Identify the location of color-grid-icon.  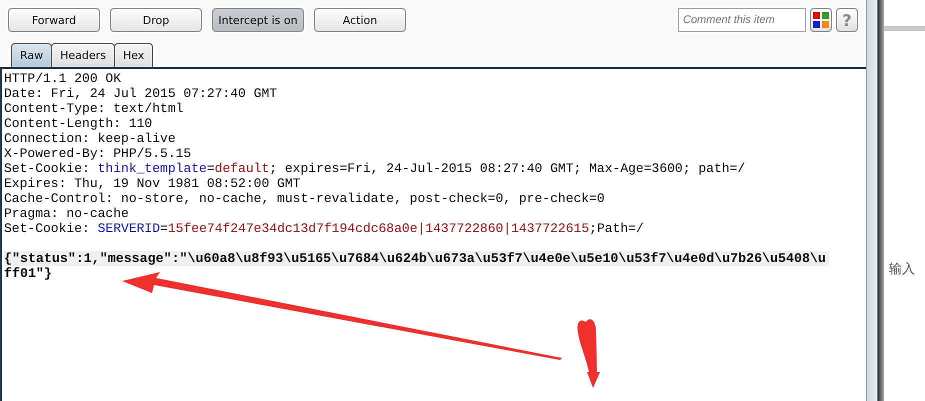
(821, 20).